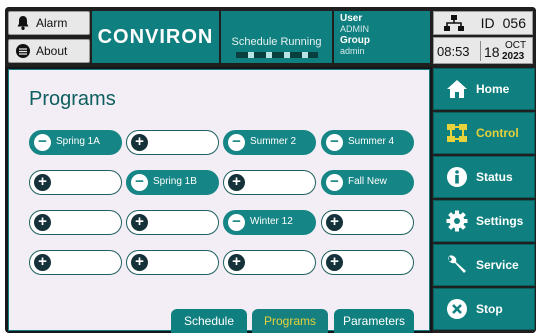  Describe the element at coordinates (23, 23) in the screenshot. I see `bell-icon` at that location.